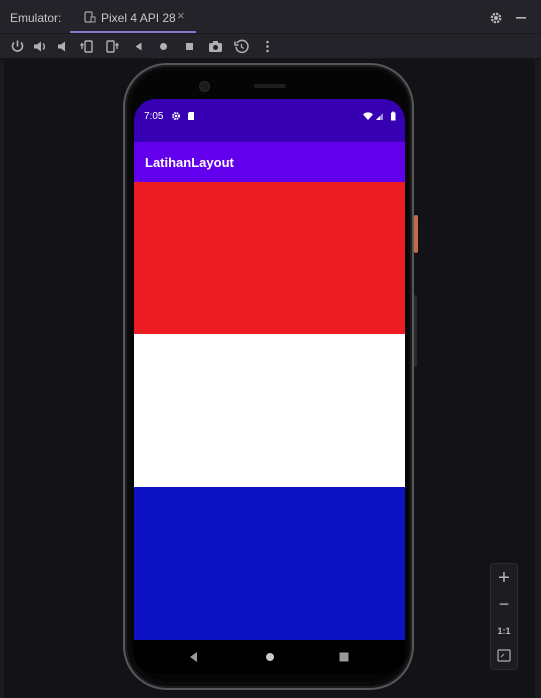  What do you see at coordinates (138, 46) in the screenshot?
I see `back-icon` at bounding box center [138, 46].